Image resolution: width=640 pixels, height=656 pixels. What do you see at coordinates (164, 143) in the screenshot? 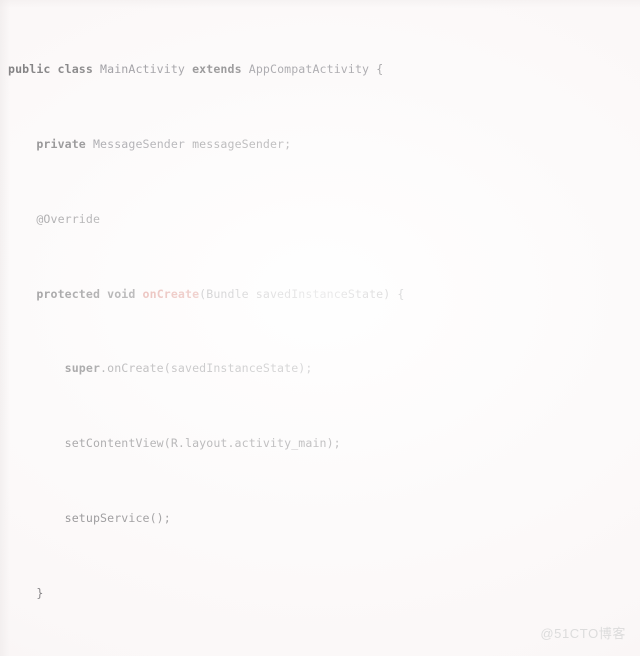
I see `code-line: private MessageSender messageSender;` at bounding box center [164, 143].